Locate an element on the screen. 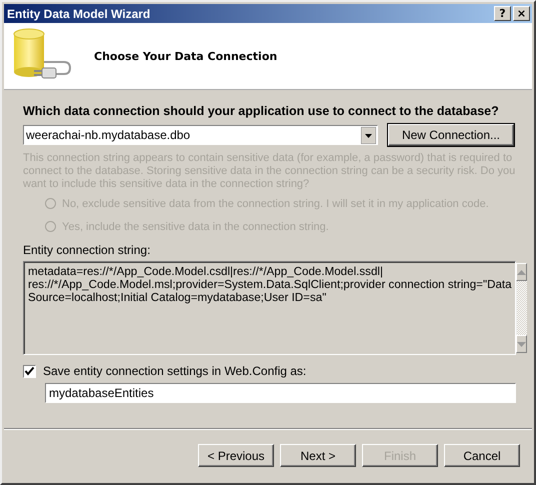  question-label: Which data connection should your application use to connect to the database? is located at coordinates (261, 111).